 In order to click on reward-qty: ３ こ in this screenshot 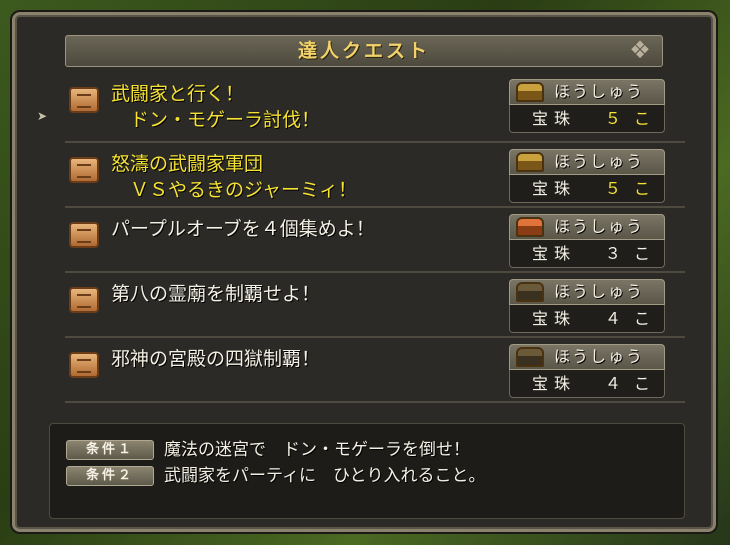, I will do `click(629, 253)`.